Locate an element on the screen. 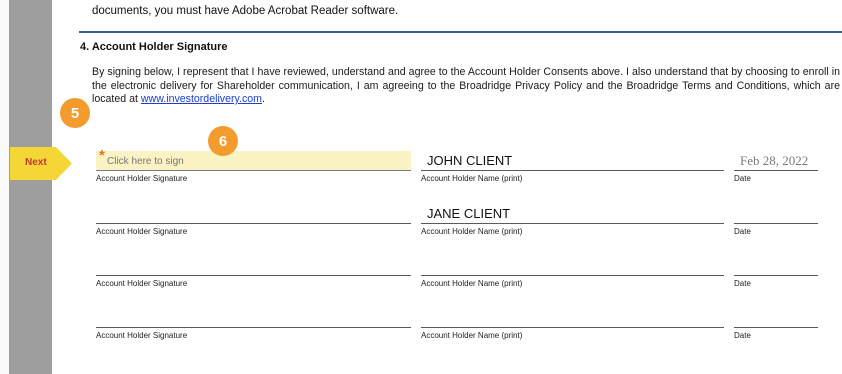  date-field-1: Feb 28, 2022 is located at coordinates (774, 161).